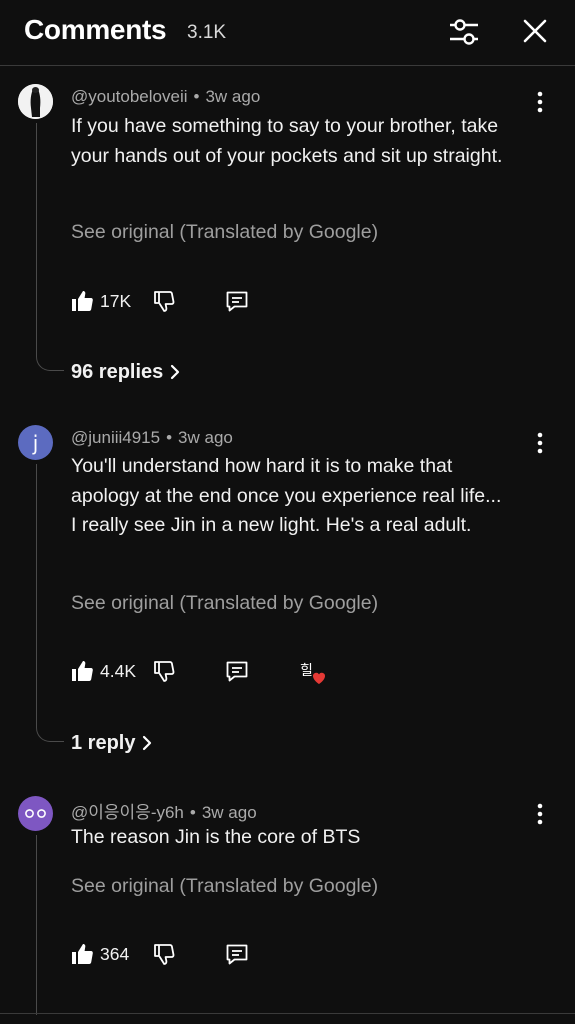 Image resolution: width=575 pixels, height=1024 pixels. Describe the element at coordinates (280, 302) in the screenshot. I see `comment-actions: 17K` at that location.